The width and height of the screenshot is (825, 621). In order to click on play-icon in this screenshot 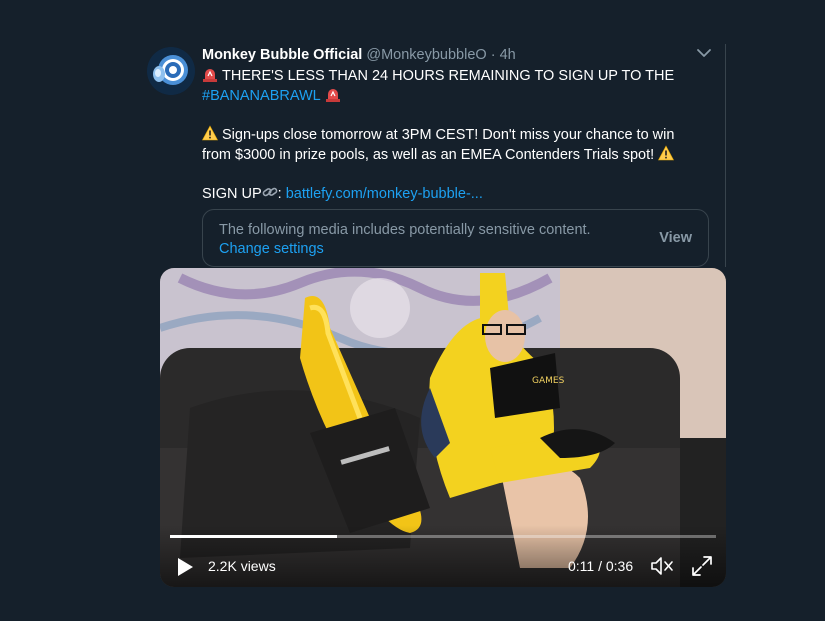, I will do `click(185, 567)`.